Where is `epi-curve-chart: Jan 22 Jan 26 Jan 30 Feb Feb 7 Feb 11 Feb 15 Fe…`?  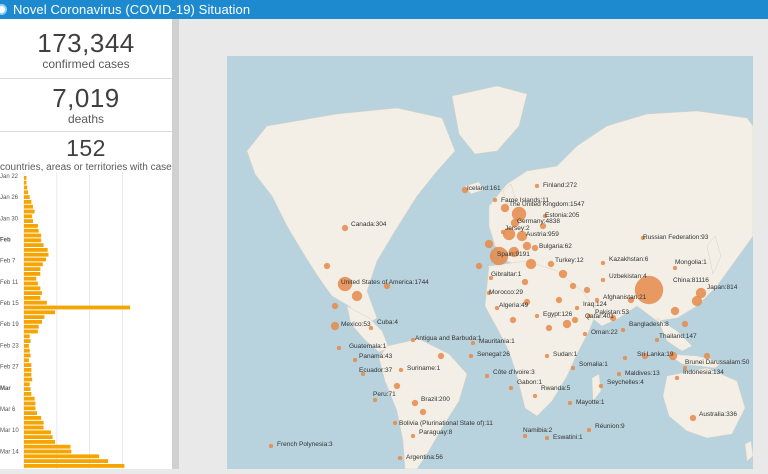 epi-curve-chart: Jan 22 Jan 26 Jan 30 Feb Feb 7 Feb 11 Feb 15 Fe… is located at coordinates (86, 320).